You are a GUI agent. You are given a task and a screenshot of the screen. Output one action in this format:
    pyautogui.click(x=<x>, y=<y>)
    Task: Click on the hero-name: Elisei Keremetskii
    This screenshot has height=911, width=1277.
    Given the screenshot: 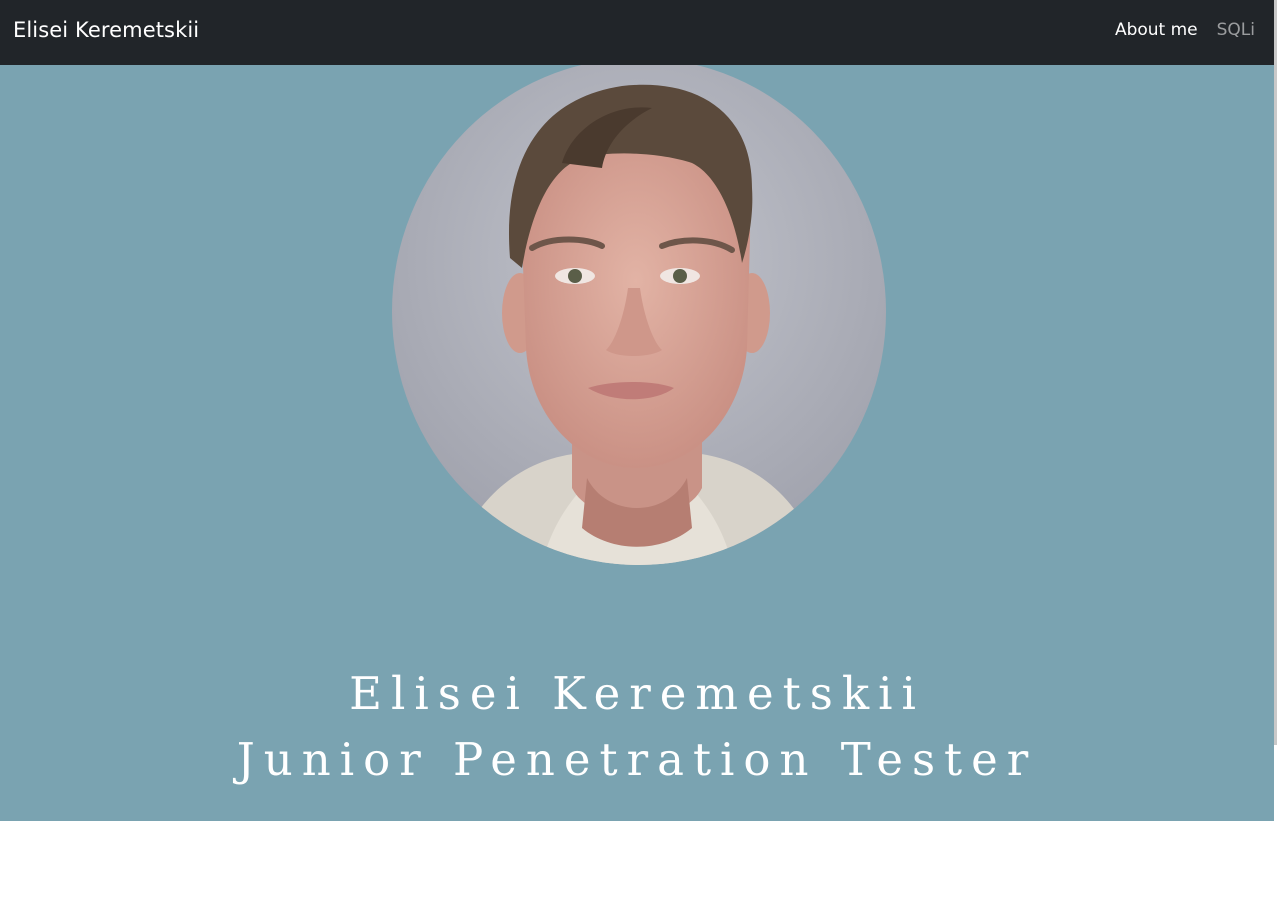 What is the action you would take?
    pyautogui.click(x=637, y=693)
    